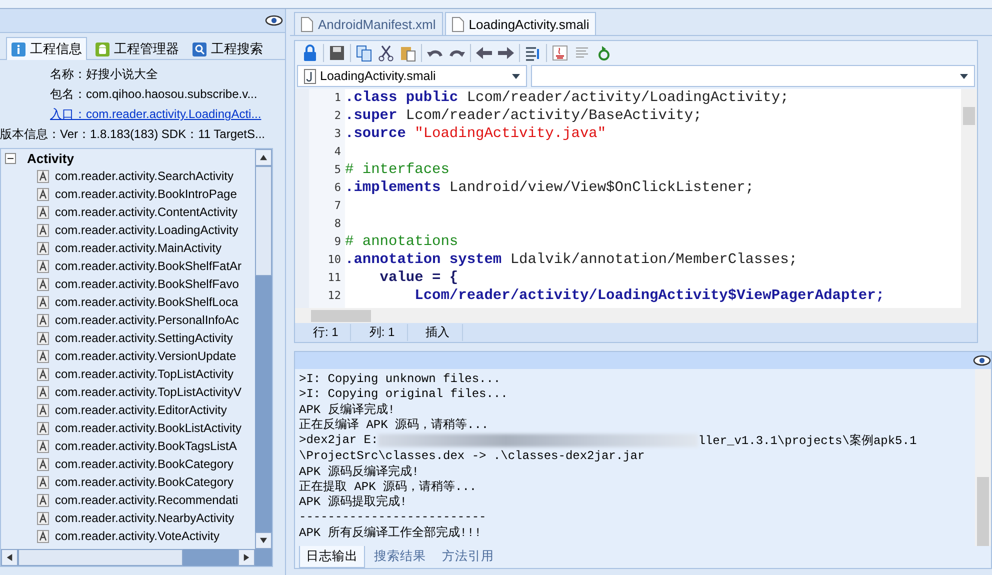 The height and width of the screenshot is (575, 992). Describe the element at coordinates (145, 356) in the screenshot. I see `tree-item: com.reader.activity.VersionUpdate` at that location.